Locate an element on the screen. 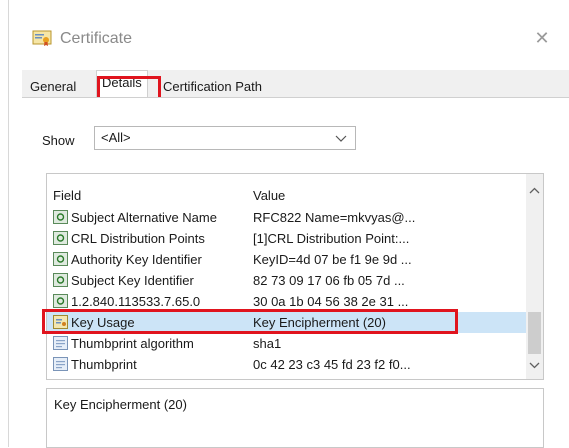 Image resolution: width=569 pixels, height=448 pixels. chevron-down-icon is located at coordinates (341, 138).